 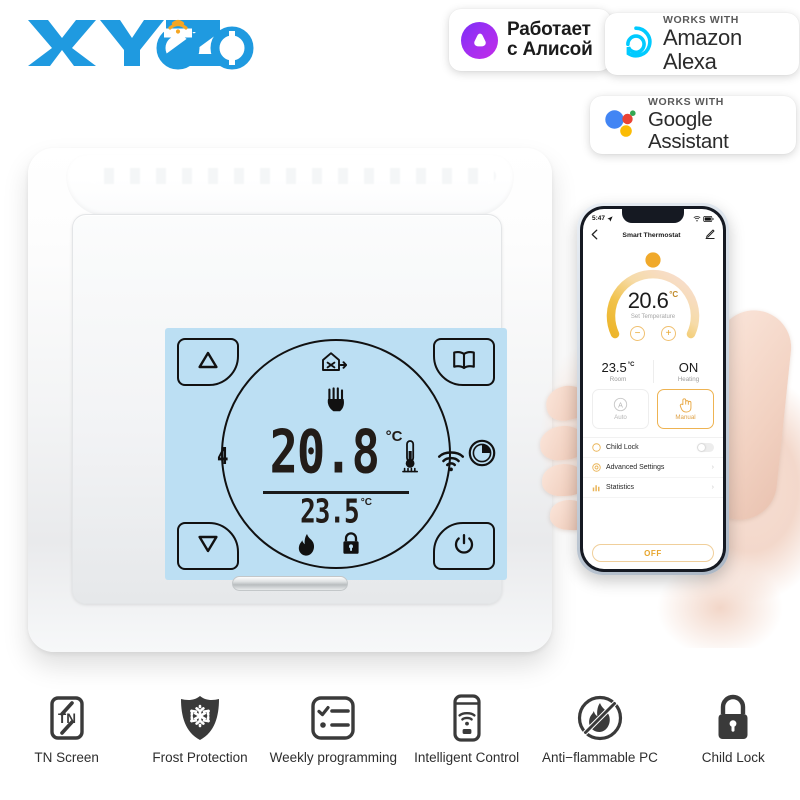 What do you see at coordinates (600, 718) in the screenshot?
I see `no-flame-icon` at bounding box center [600, 718].